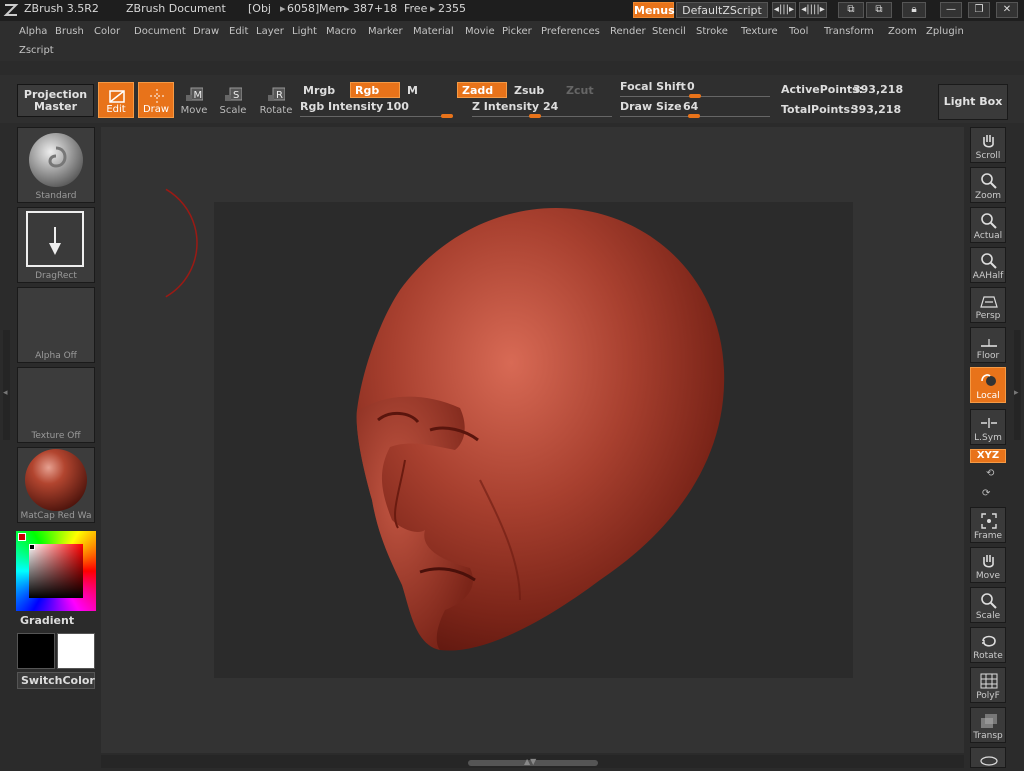 The height and width of the screenshot is (771, 1024). What do you see at coordinates (988, 456) in the screenshot?
I see `xyz-button: XYZ` at bounding box center [988, 456].